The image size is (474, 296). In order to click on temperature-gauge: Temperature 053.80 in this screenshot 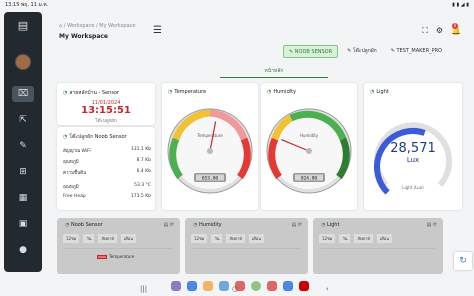, I will do `click(210, 151)`.